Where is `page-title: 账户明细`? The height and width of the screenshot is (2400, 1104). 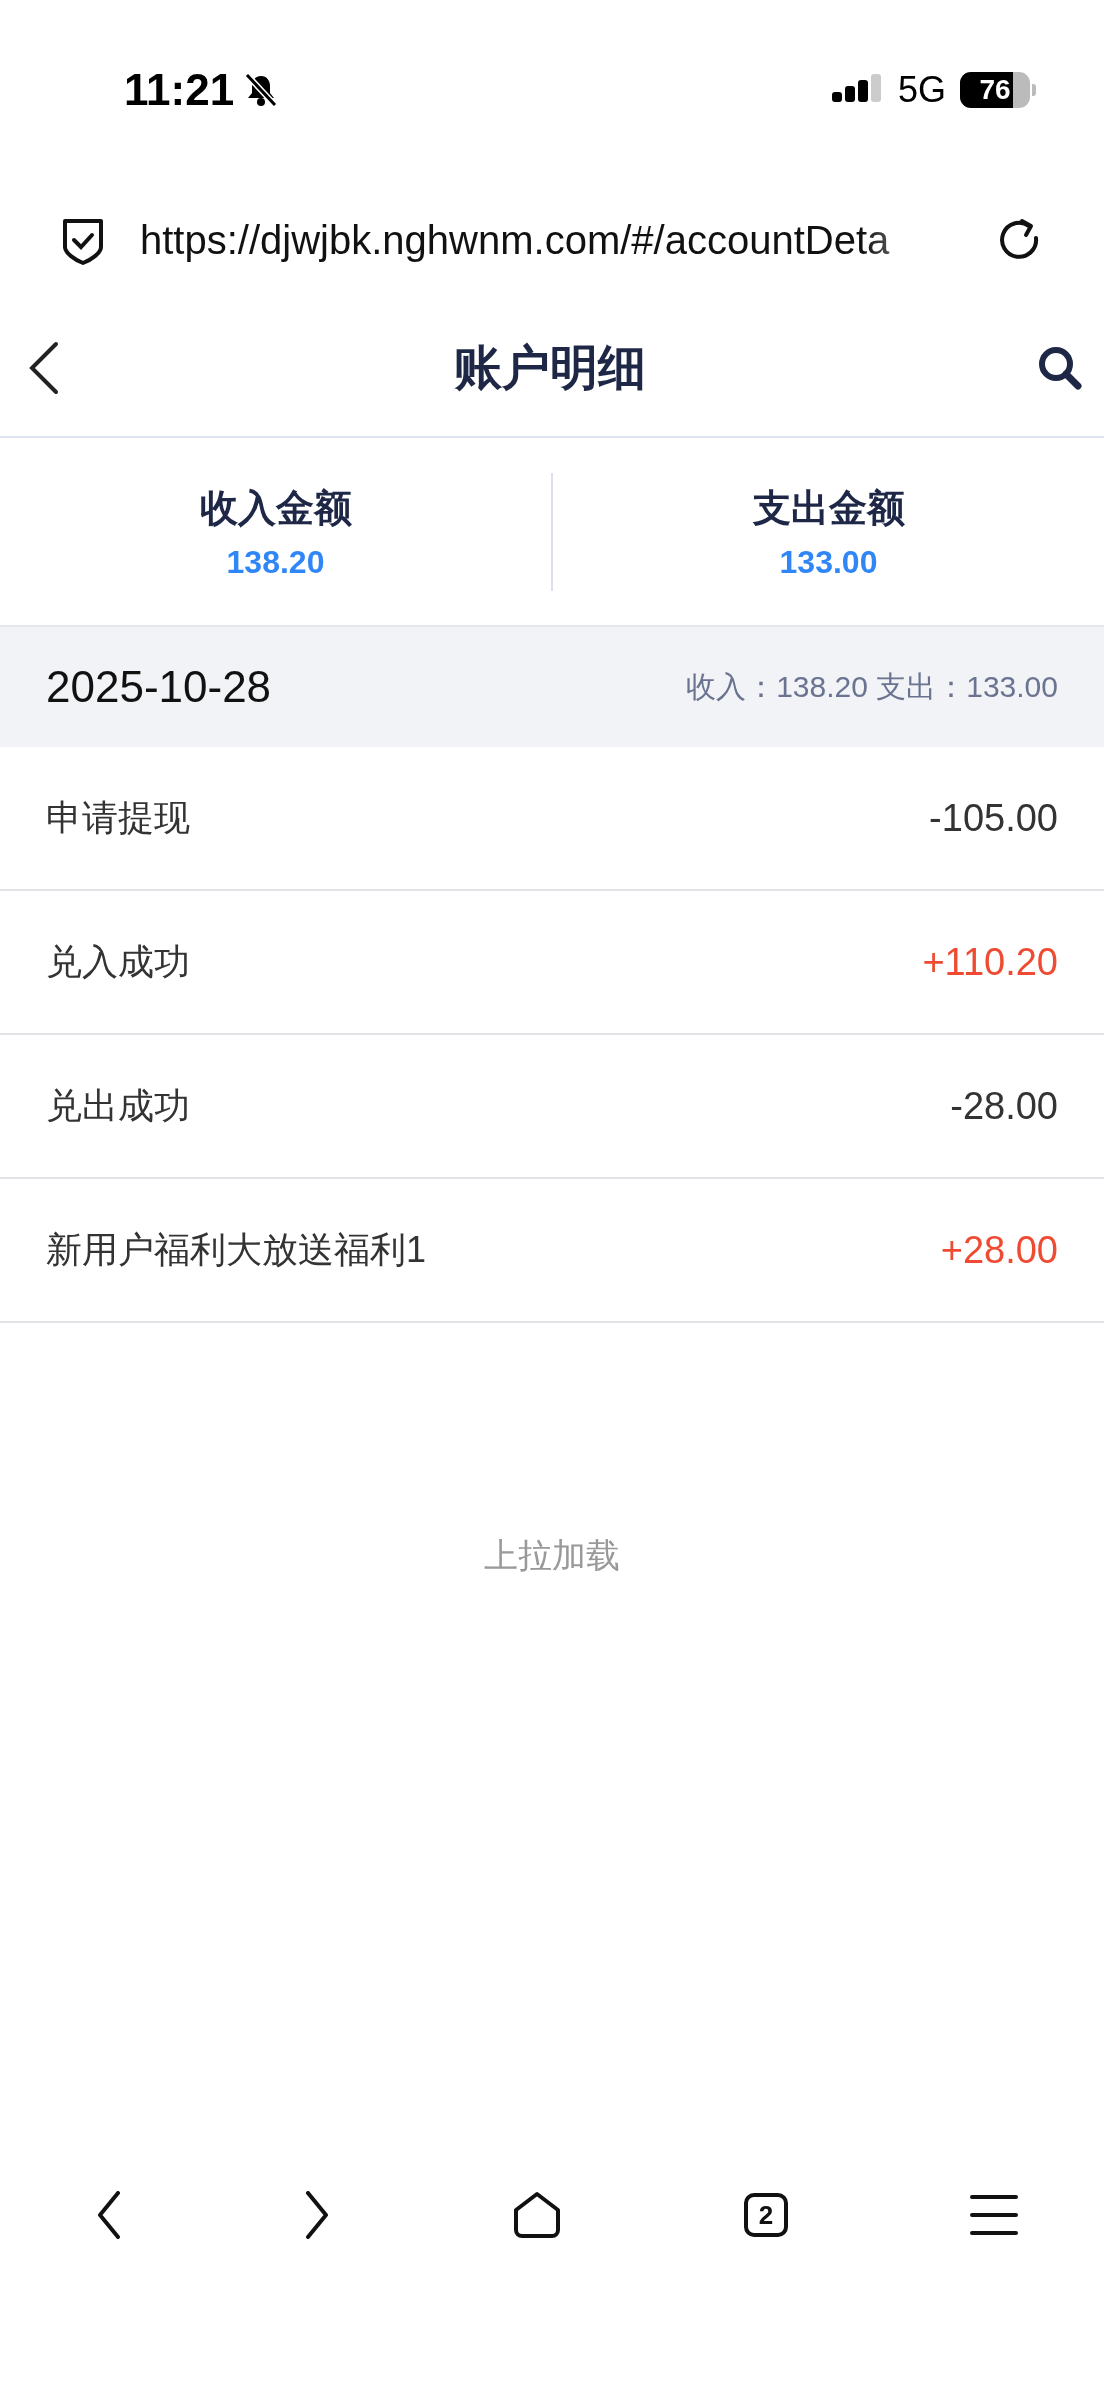 page-title: 账户明细 is located at coordinates (550, 368).